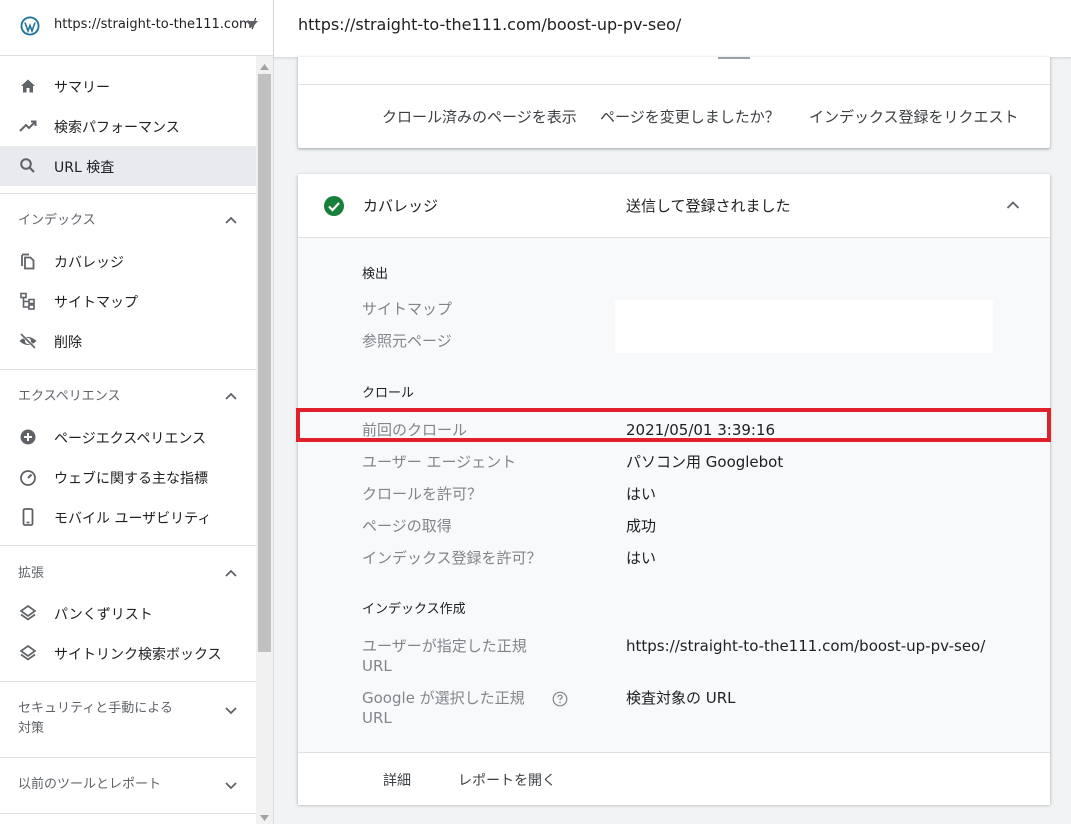 This screenshot has width=1071, height=824. Describe the element at coordinates (377, 666) in the screenshot. I see `row-user-canonical-label-line2: URL` at that location.